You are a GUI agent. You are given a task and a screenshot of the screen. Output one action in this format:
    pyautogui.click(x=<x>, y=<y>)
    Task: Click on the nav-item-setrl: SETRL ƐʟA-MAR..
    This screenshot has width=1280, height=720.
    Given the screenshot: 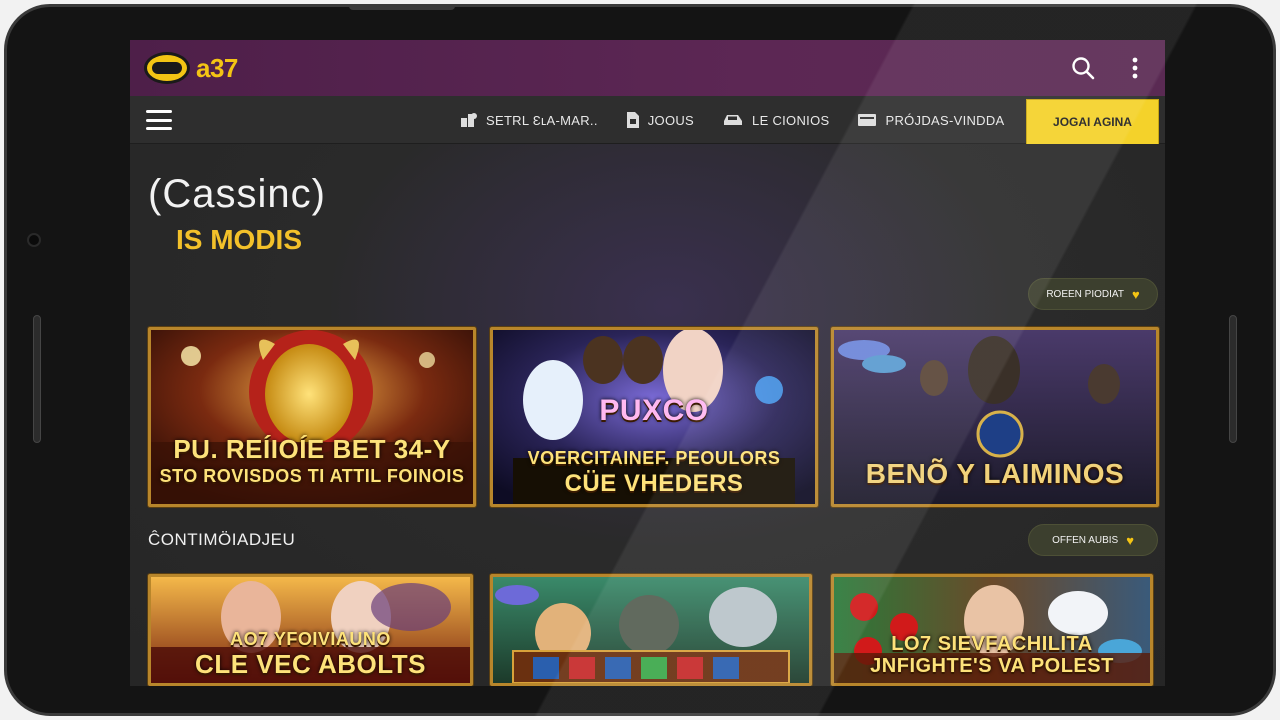 What is the action you would take?
    pyautogui.click(x=529, y=120)
    